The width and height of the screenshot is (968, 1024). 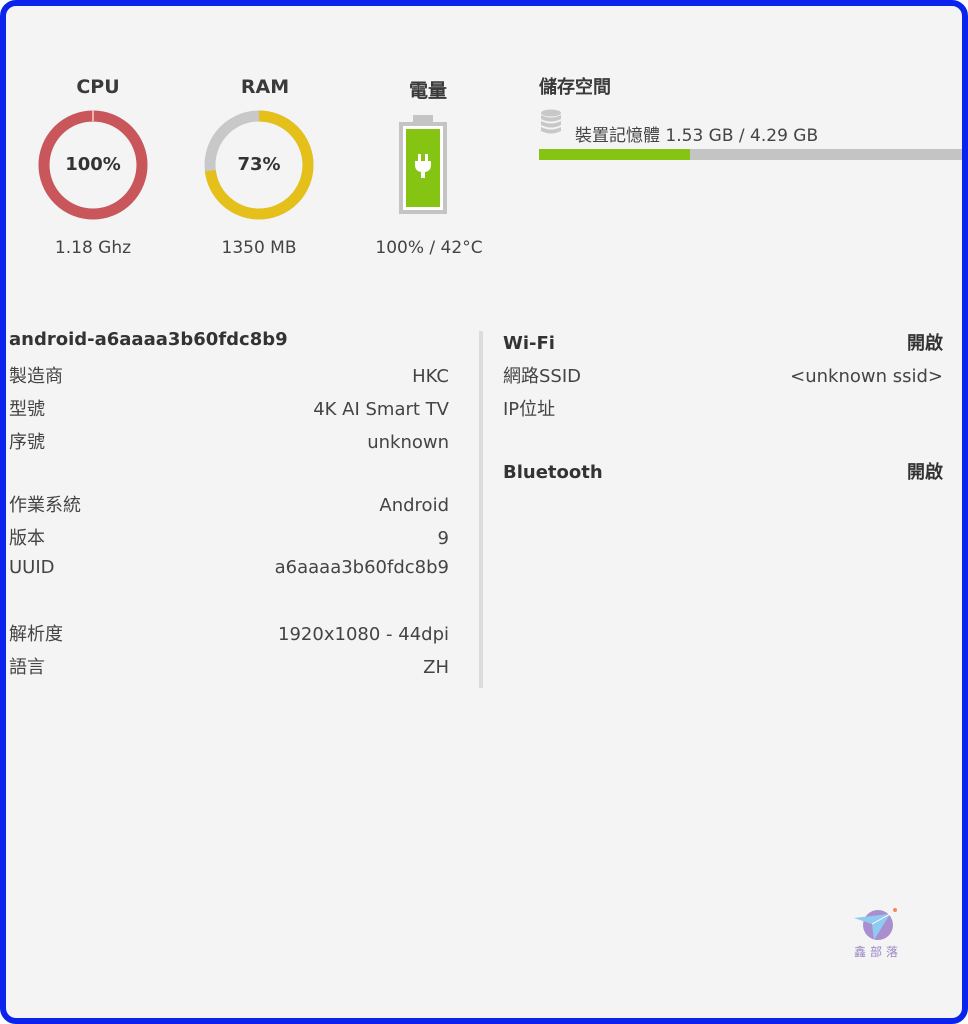 I want to click on ram-gauge: 73%, so click(x=259, y=165).